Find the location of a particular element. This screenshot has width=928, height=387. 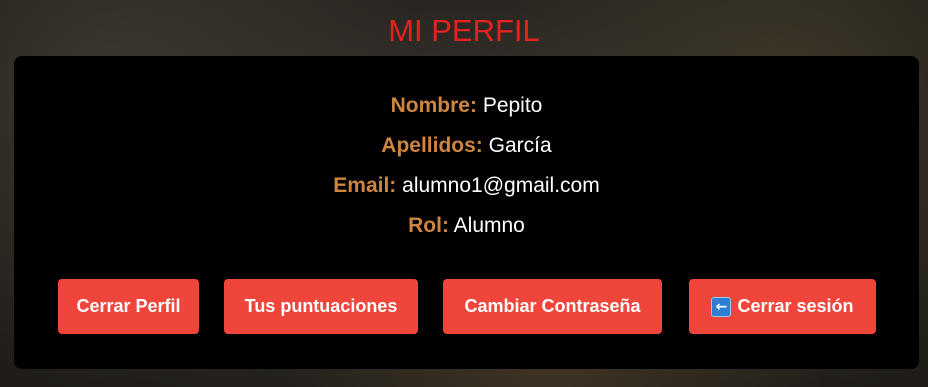

logout-button-label: Cerrar sesión is located at coordinates (795, 306).